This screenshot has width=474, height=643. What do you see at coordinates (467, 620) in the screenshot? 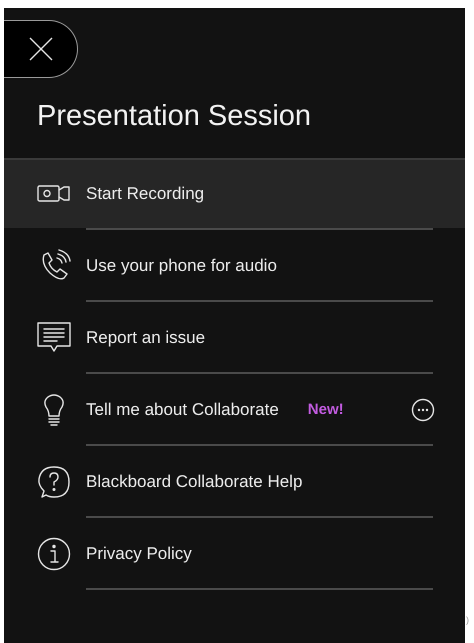
I see `edge-glyph: )` at bounding box center [467, 620].